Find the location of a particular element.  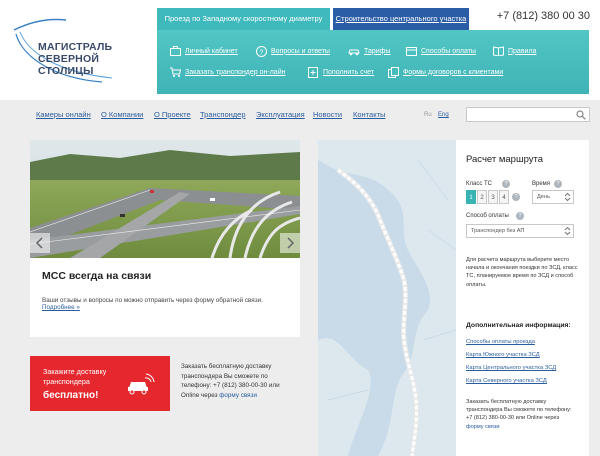

menu-item-payment: Способы оплаты is located at coordinates (440, 51).